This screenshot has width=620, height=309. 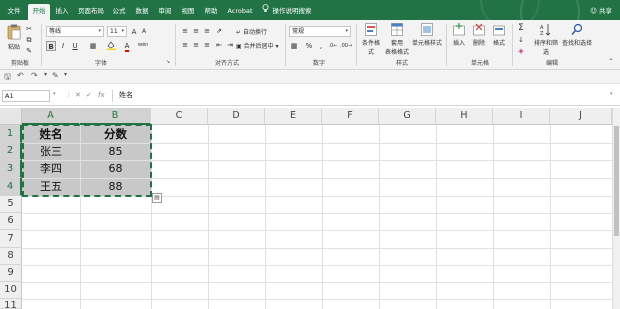 I want to click on cell-styles-button: 单元格样式, so click(x=427, y=35).